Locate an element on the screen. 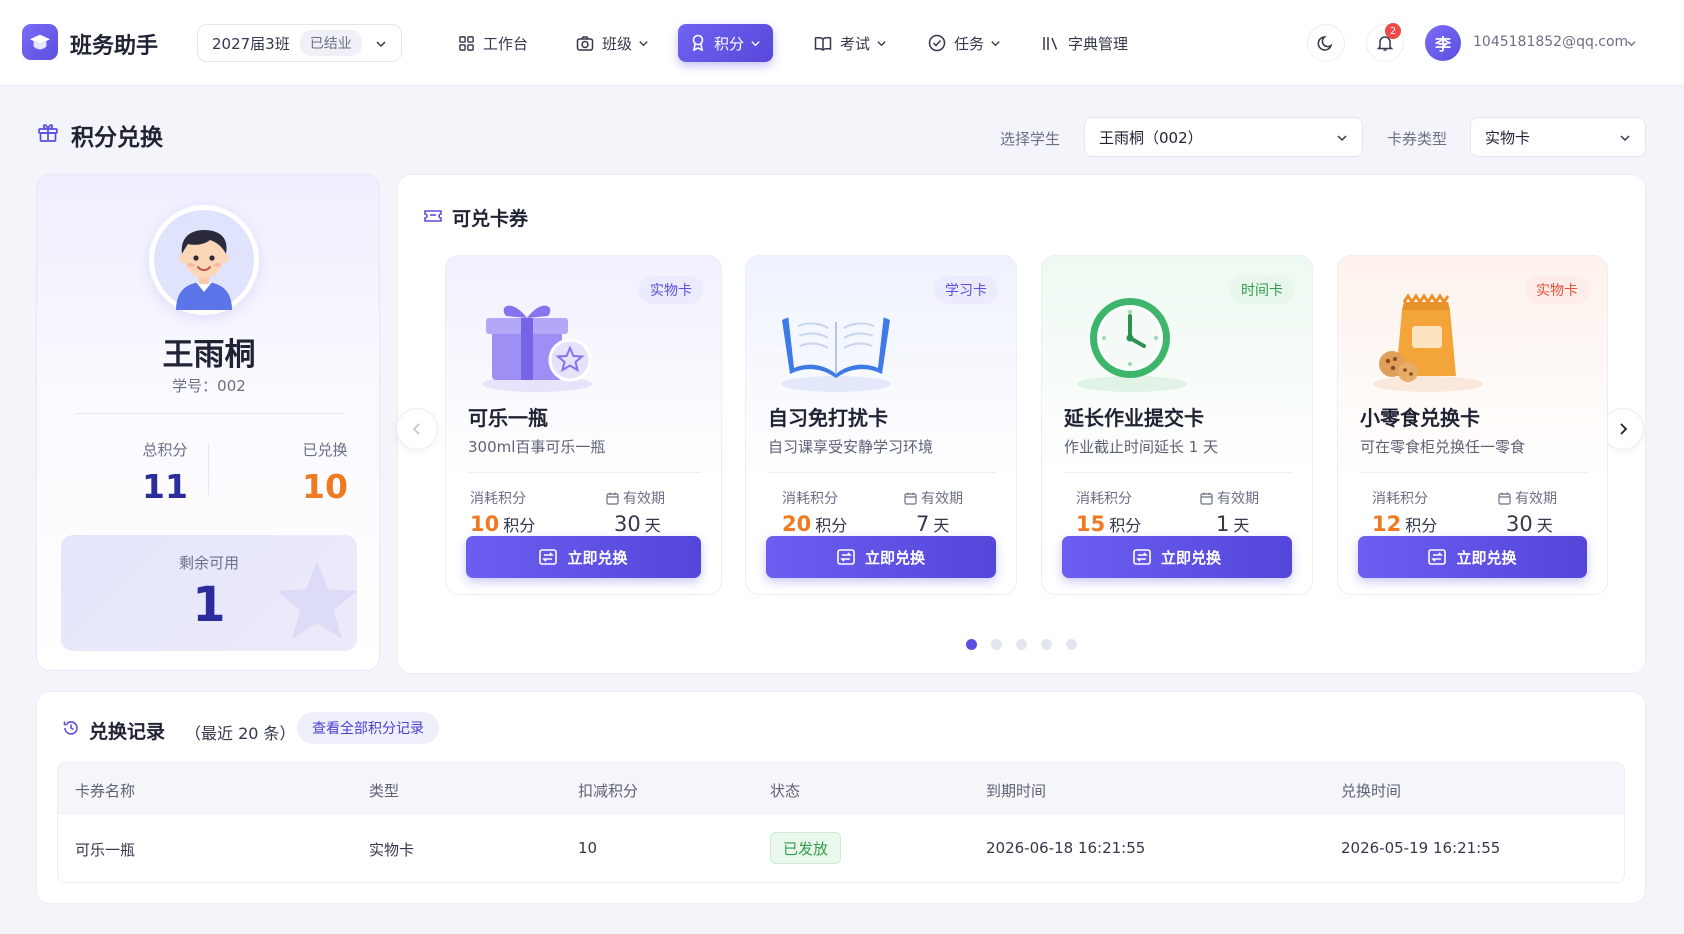 This screenshot has height=934, width=1684. coupon-description: 作业截止时间延长 1 天 is located at coordinates (1141, 447).